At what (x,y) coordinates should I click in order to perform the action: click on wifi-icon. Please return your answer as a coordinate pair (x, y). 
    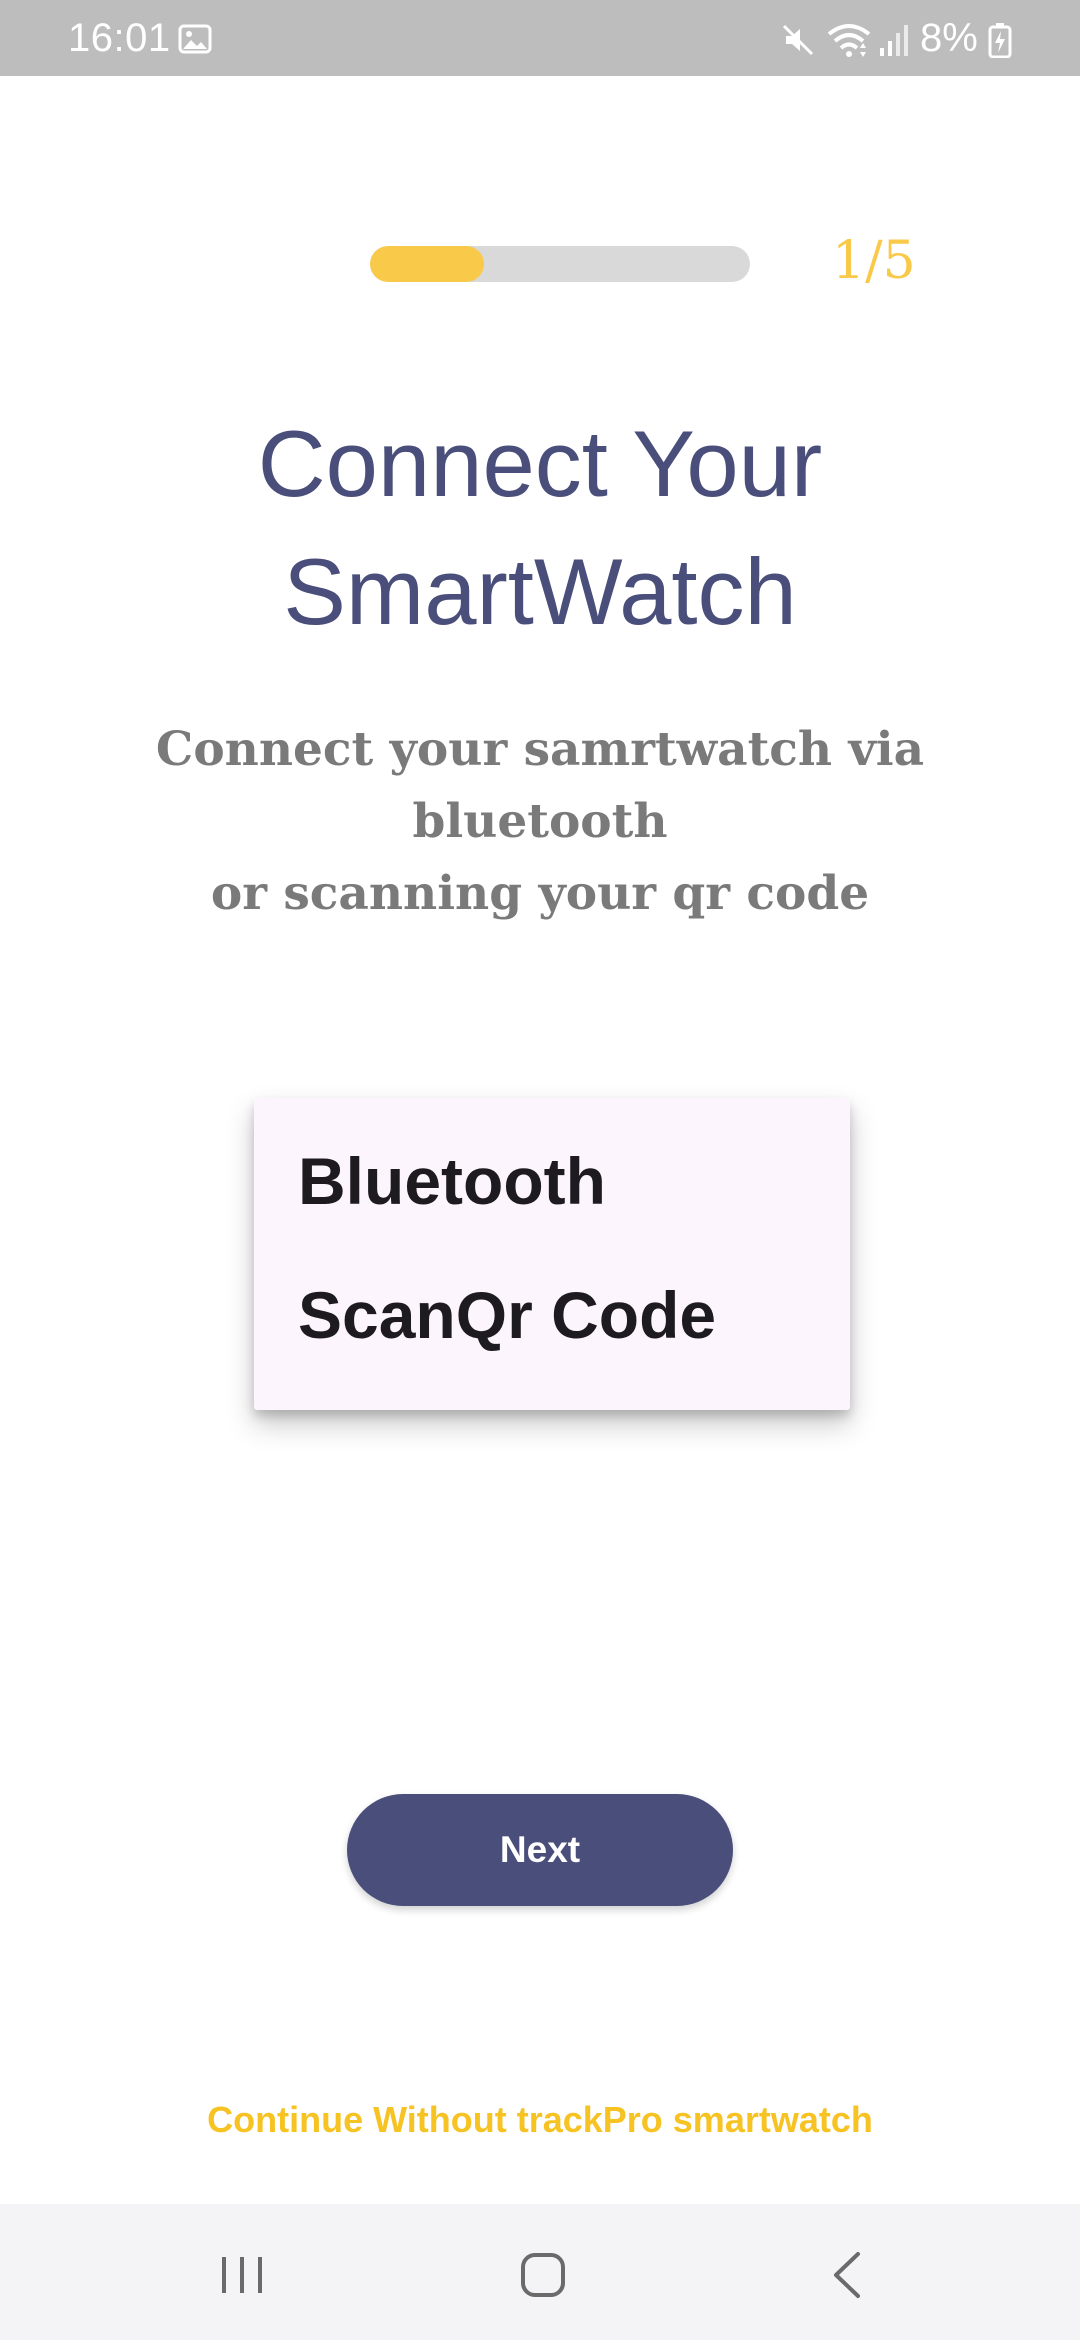
    Looking at the image, I should click on (849, 40).